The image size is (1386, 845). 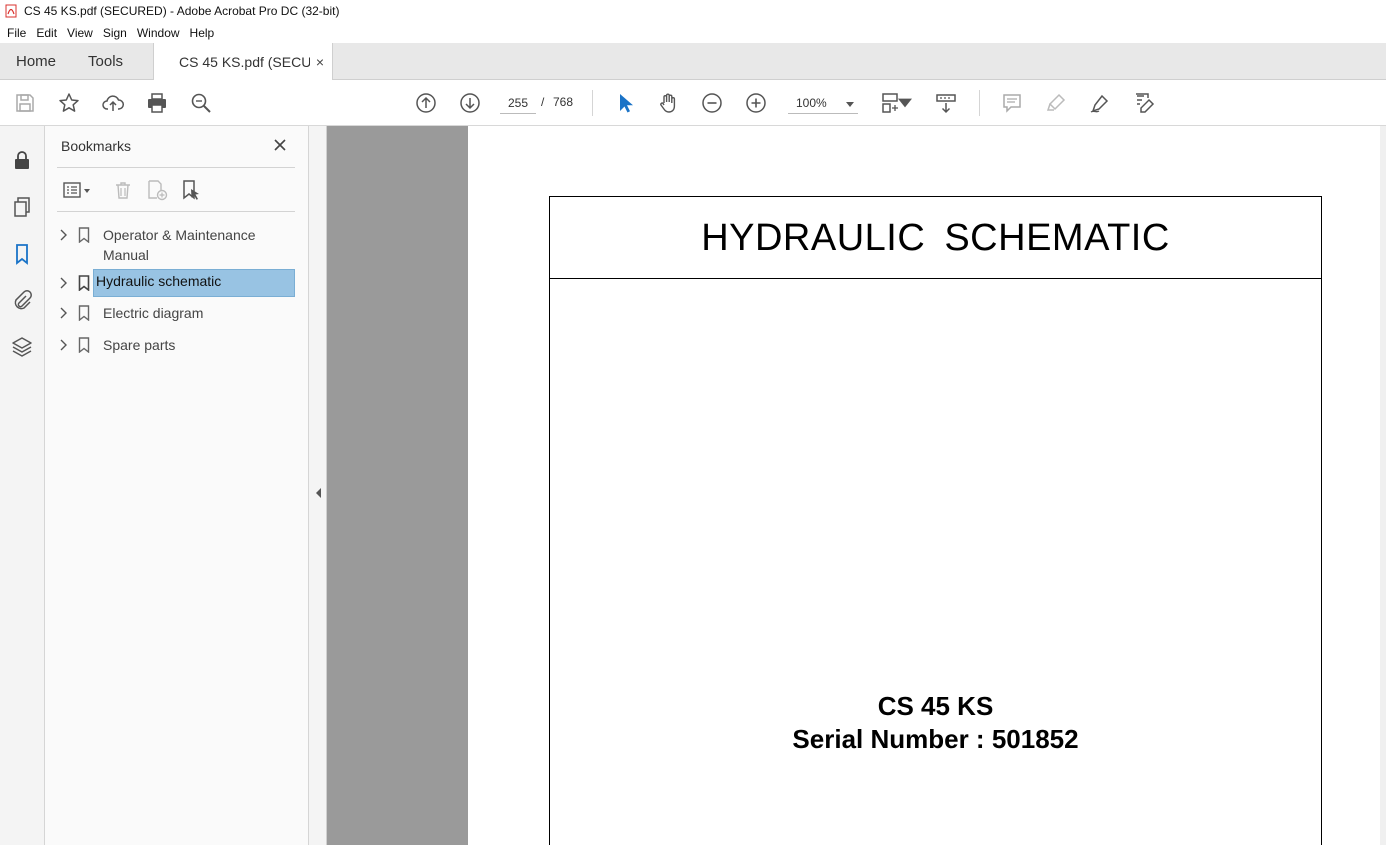 What do you see at coordinates (935, 706) in the screenshot?
I see `model-name: CS 45 KS` at bounding box center [935, 706].